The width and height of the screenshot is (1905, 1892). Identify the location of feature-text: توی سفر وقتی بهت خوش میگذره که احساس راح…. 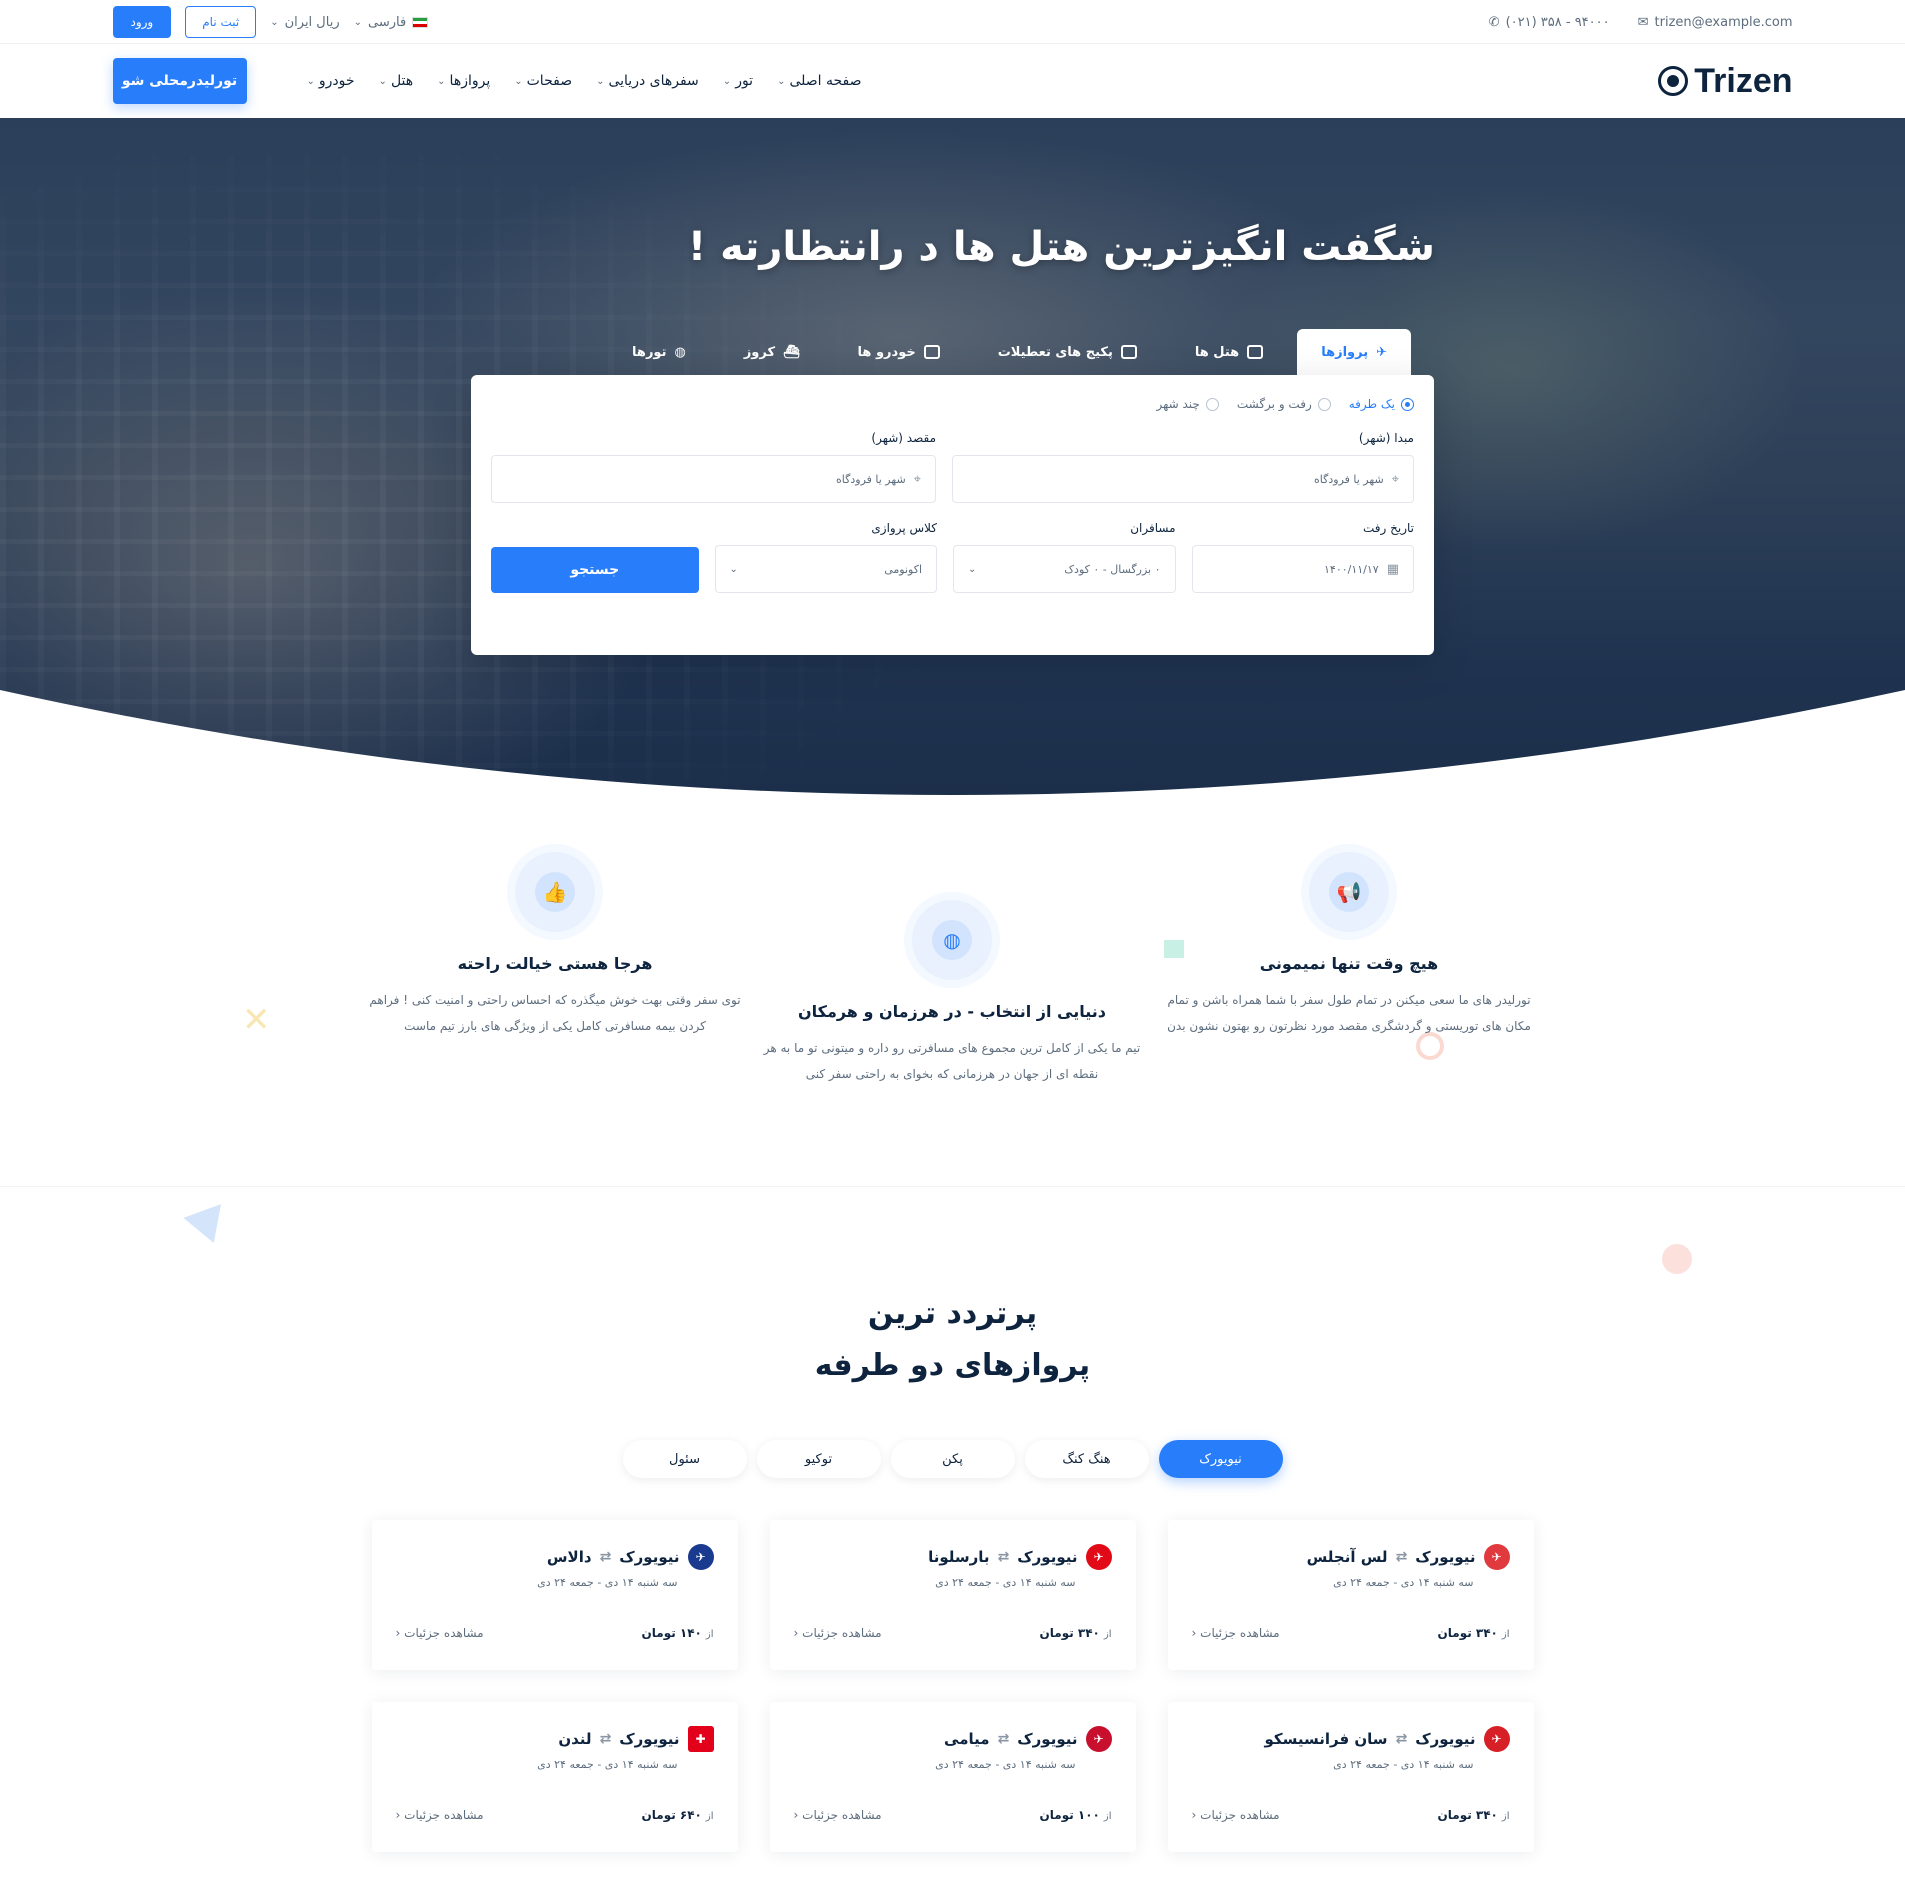
(555, 1013).